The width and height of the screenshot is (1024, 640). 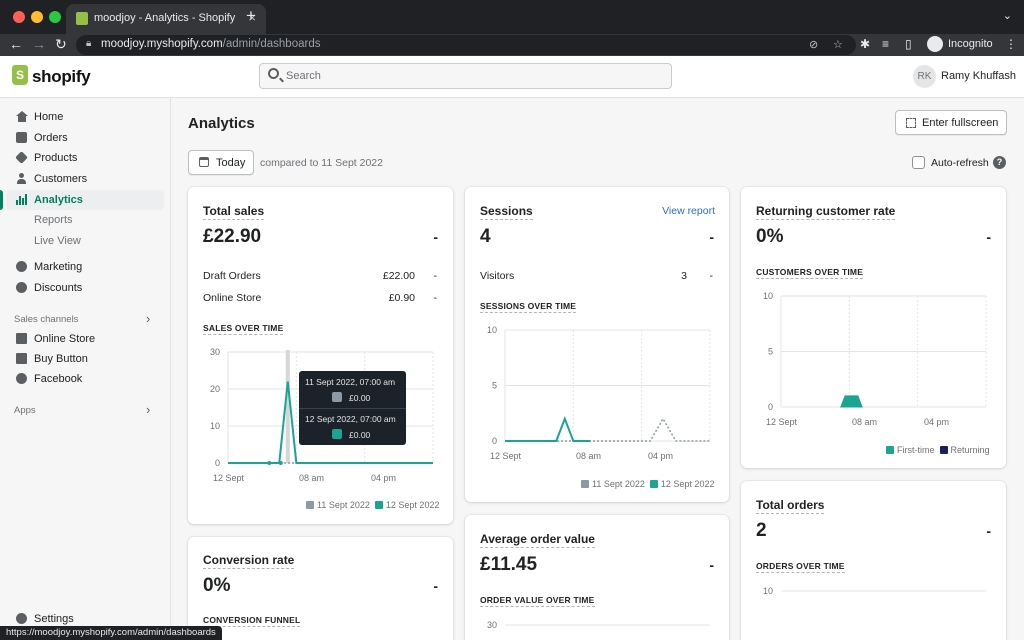 I want to click on incognito-label: Incognito, so click(x=970, y=44).